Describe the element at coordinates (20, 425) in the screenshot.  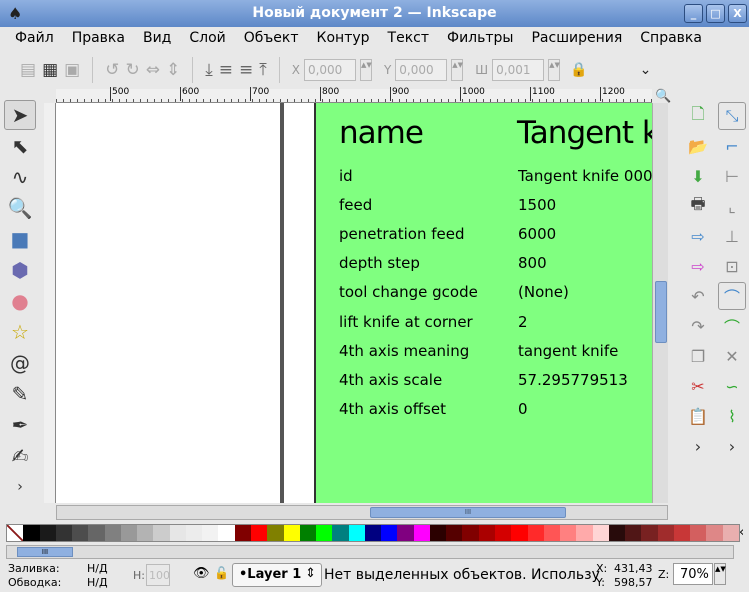
I see `pen-tool-icon: ✒` at that location.